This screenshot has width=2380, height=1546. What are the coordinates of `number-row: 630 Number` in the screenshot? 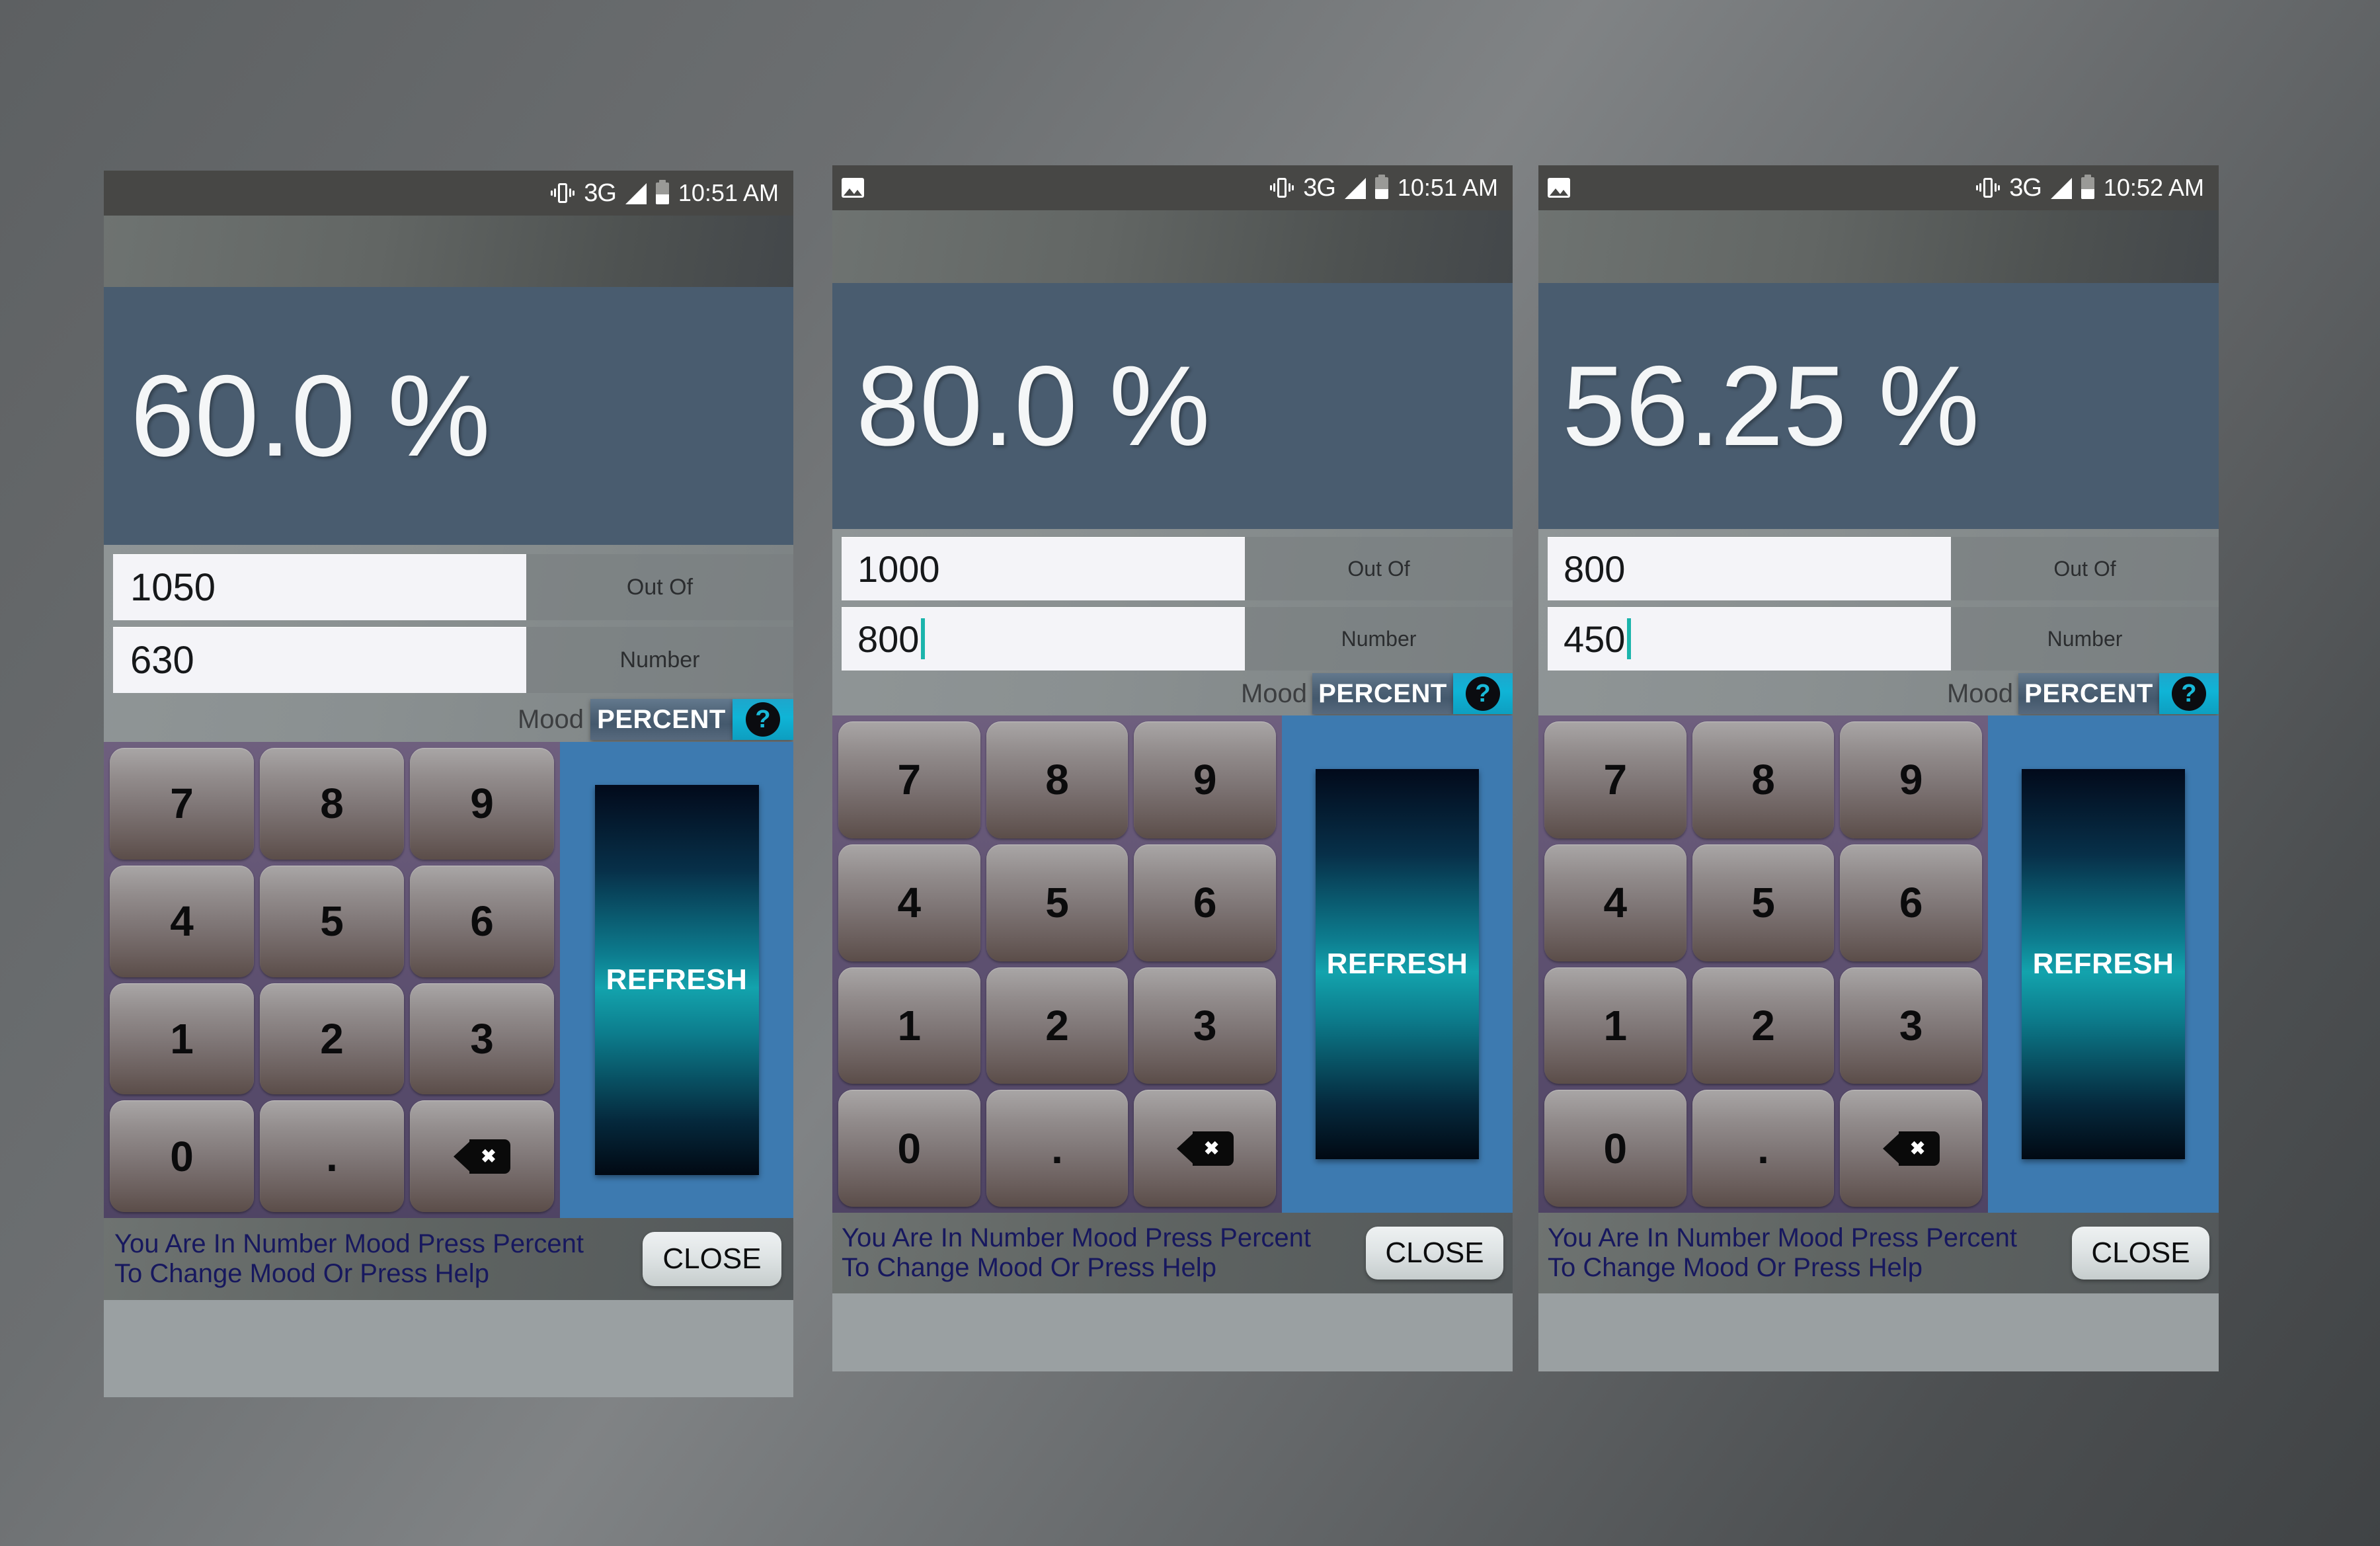 It's located at (448, 660).